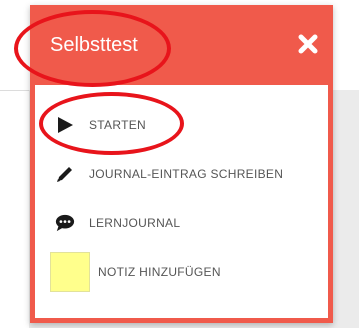 The width and height of the screenshot is (359, 328). I want to click on close-icon, so click(308, 44).